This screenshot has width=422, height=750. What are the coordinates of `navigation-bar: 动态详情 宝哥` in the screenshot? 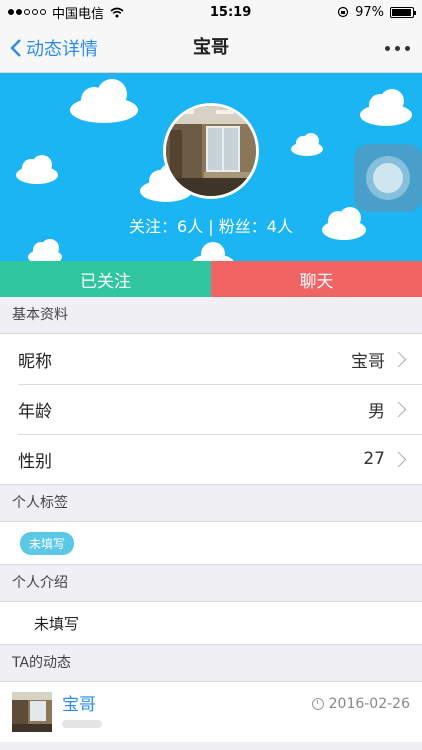 It's located at (211, 48).